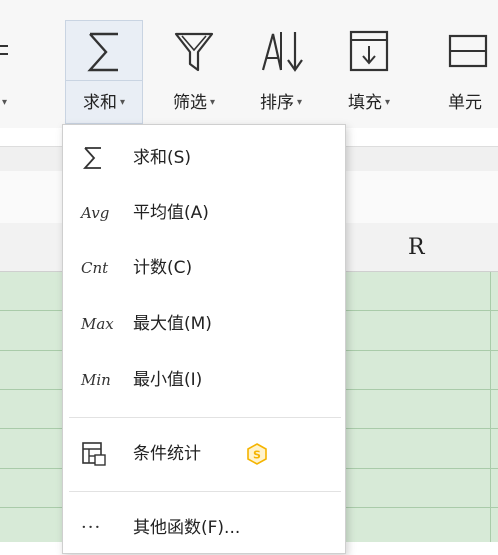  Describe the element at coordinates (281, 103) in the screenshot. I see `sort-label: 排序 ▾` at that location.